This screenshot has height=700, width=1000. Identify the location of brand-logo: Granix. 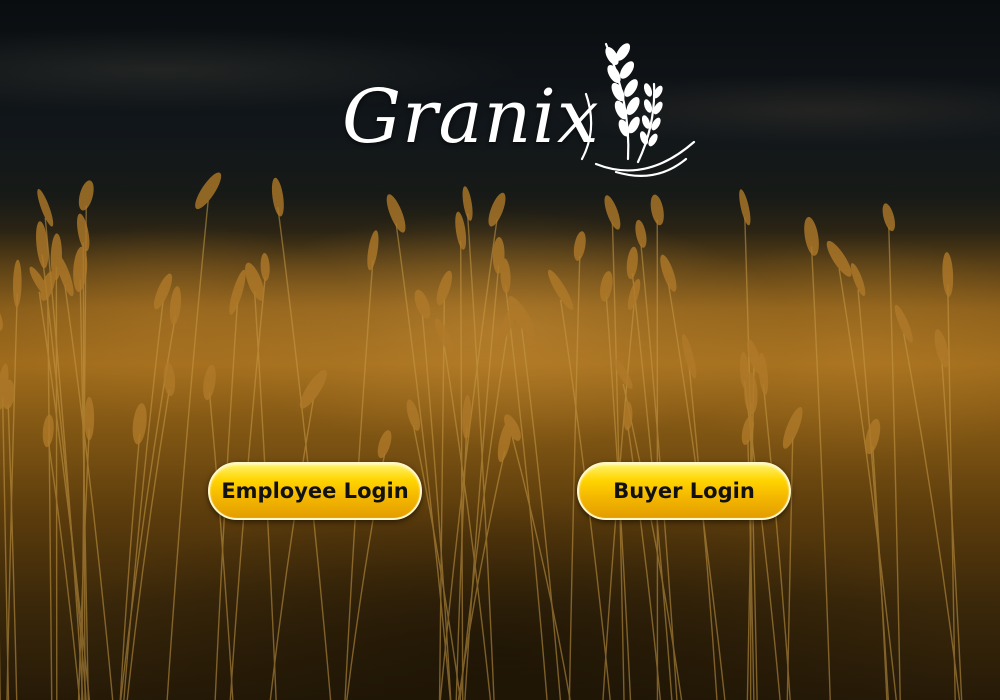
(523, 119).